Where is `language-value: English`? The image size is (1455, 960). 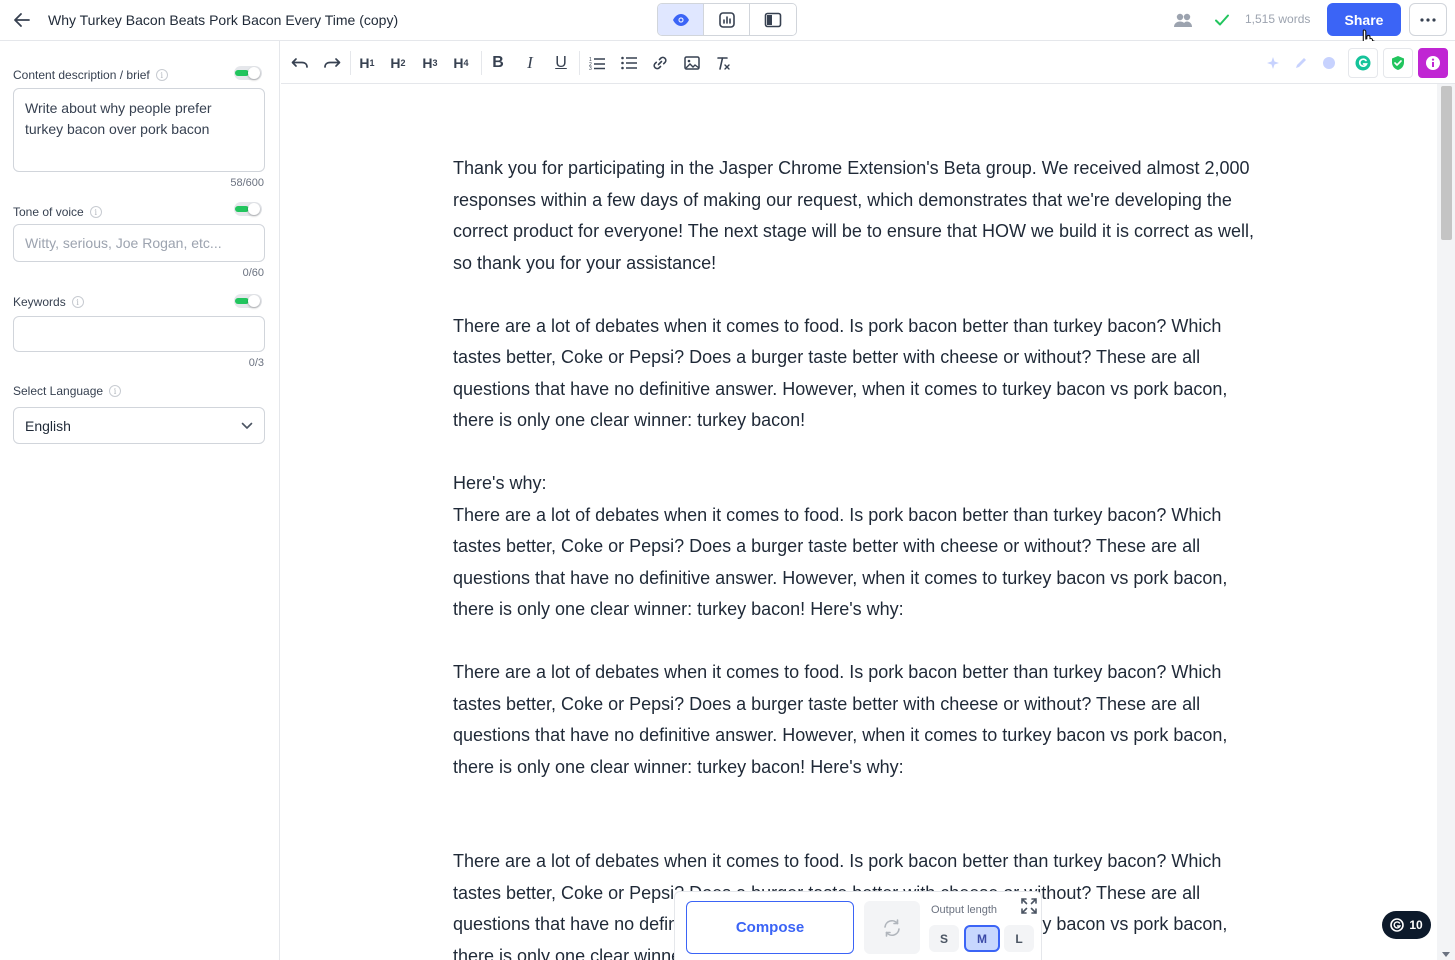 language-value: English is located at coordinates (48, 425).